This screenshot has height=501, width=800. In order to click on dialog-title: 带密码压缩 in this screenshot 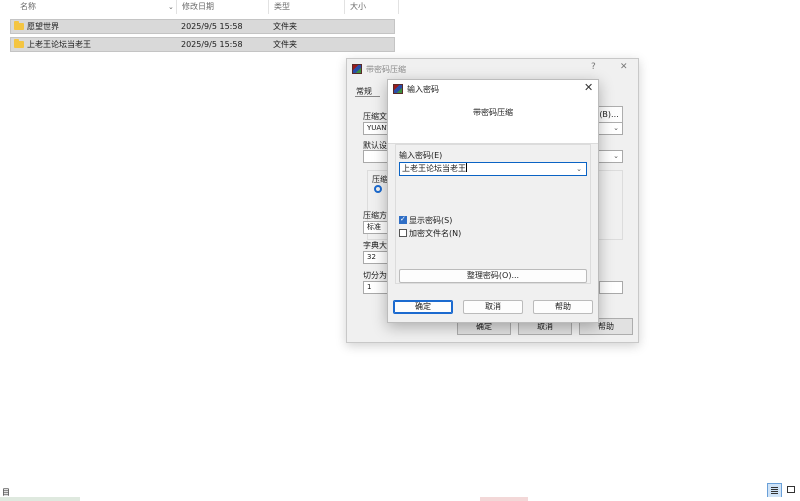, I will do `click(386, 69)`.